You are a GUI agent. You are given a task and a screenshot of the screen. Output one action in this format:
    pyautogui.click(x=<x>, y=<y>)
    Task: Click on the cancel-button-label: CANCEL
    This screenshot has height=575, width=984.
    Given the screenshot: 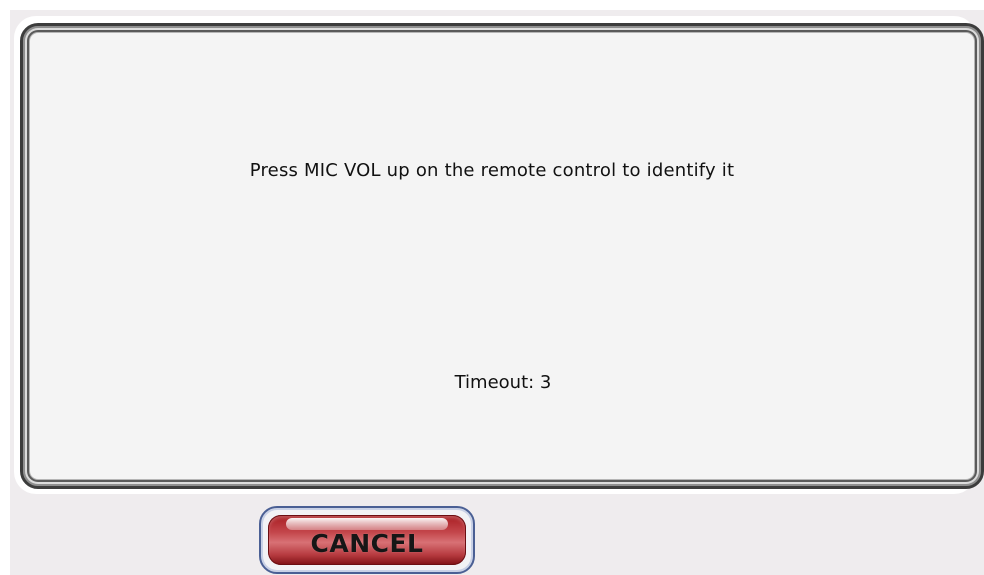 What is the action you would take?
    pyautogui.click(x=367, y=543)
    